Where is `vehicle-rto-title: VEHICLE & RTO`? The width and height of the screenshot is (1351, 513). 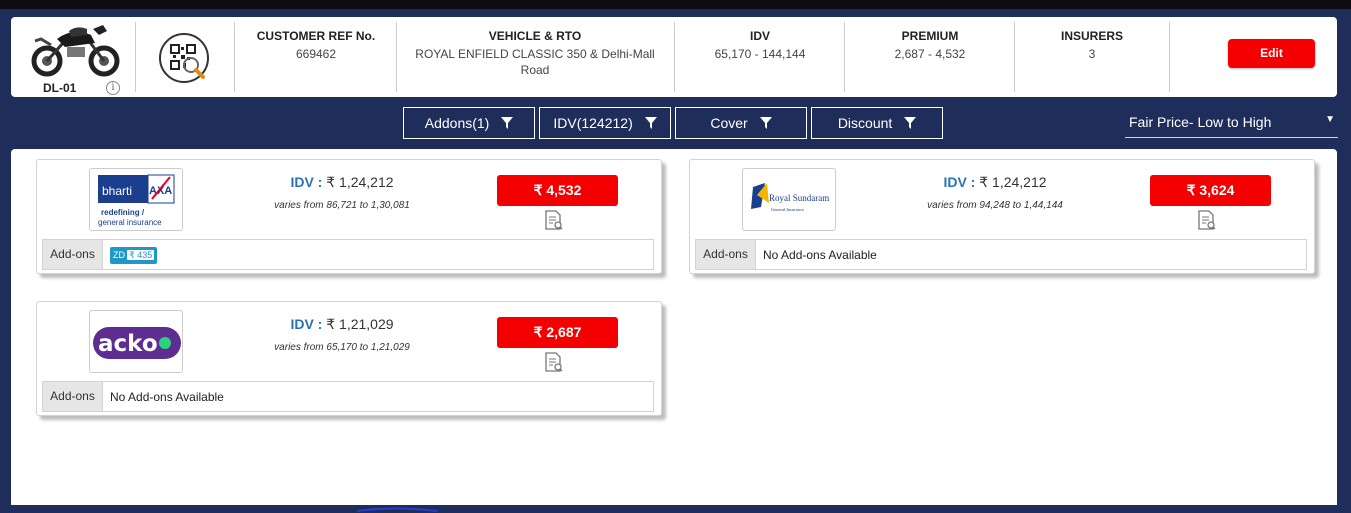
vehicle-rto-title: VEHICLE & RTO is located at coordinates (535, 36).